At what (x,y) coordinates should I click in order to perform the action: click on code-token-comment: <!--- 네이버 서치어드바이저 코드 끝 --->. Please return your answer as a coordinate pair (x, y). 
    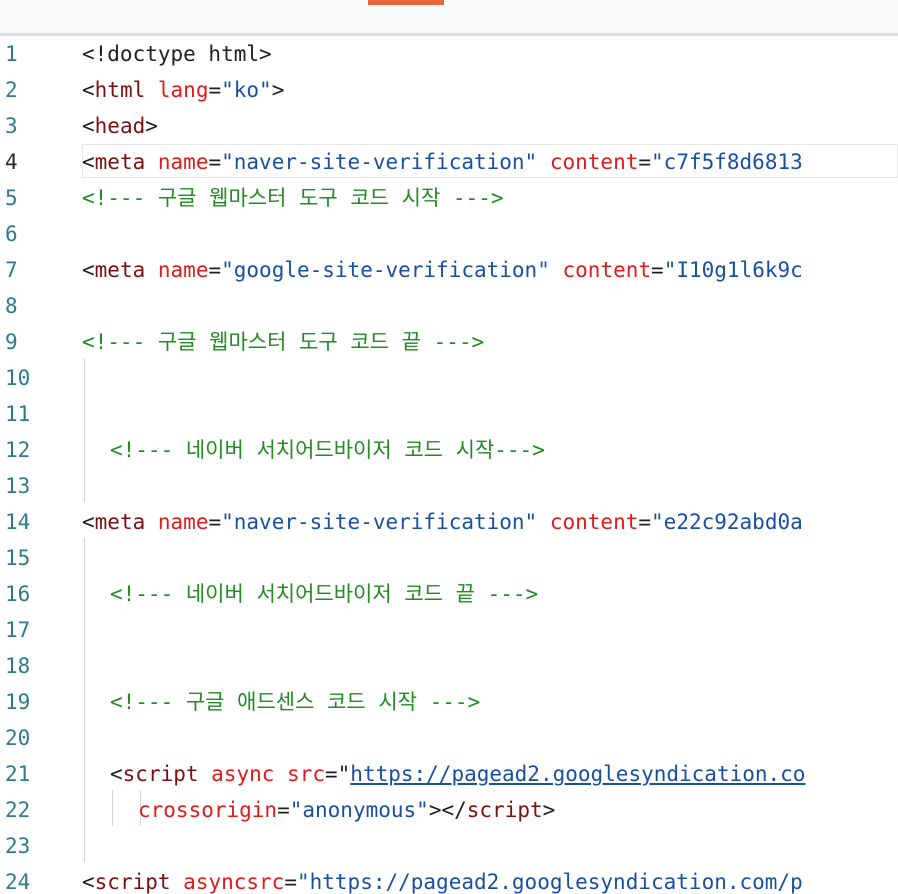
    Looking at the image, I should click on (324, 594).